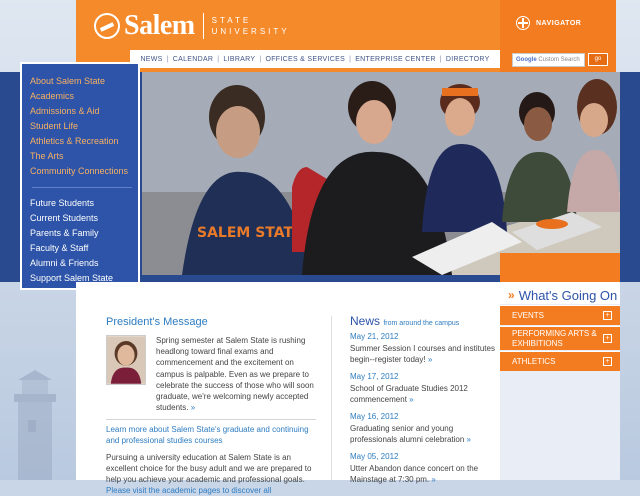 Image resolution: width=640 pixels, height=496 pixels. What do you see at coordinates (84, 111) in the screenshot?
I see `leftnav-admissions: Admissions & Aid` at bounding box center [84, 111].